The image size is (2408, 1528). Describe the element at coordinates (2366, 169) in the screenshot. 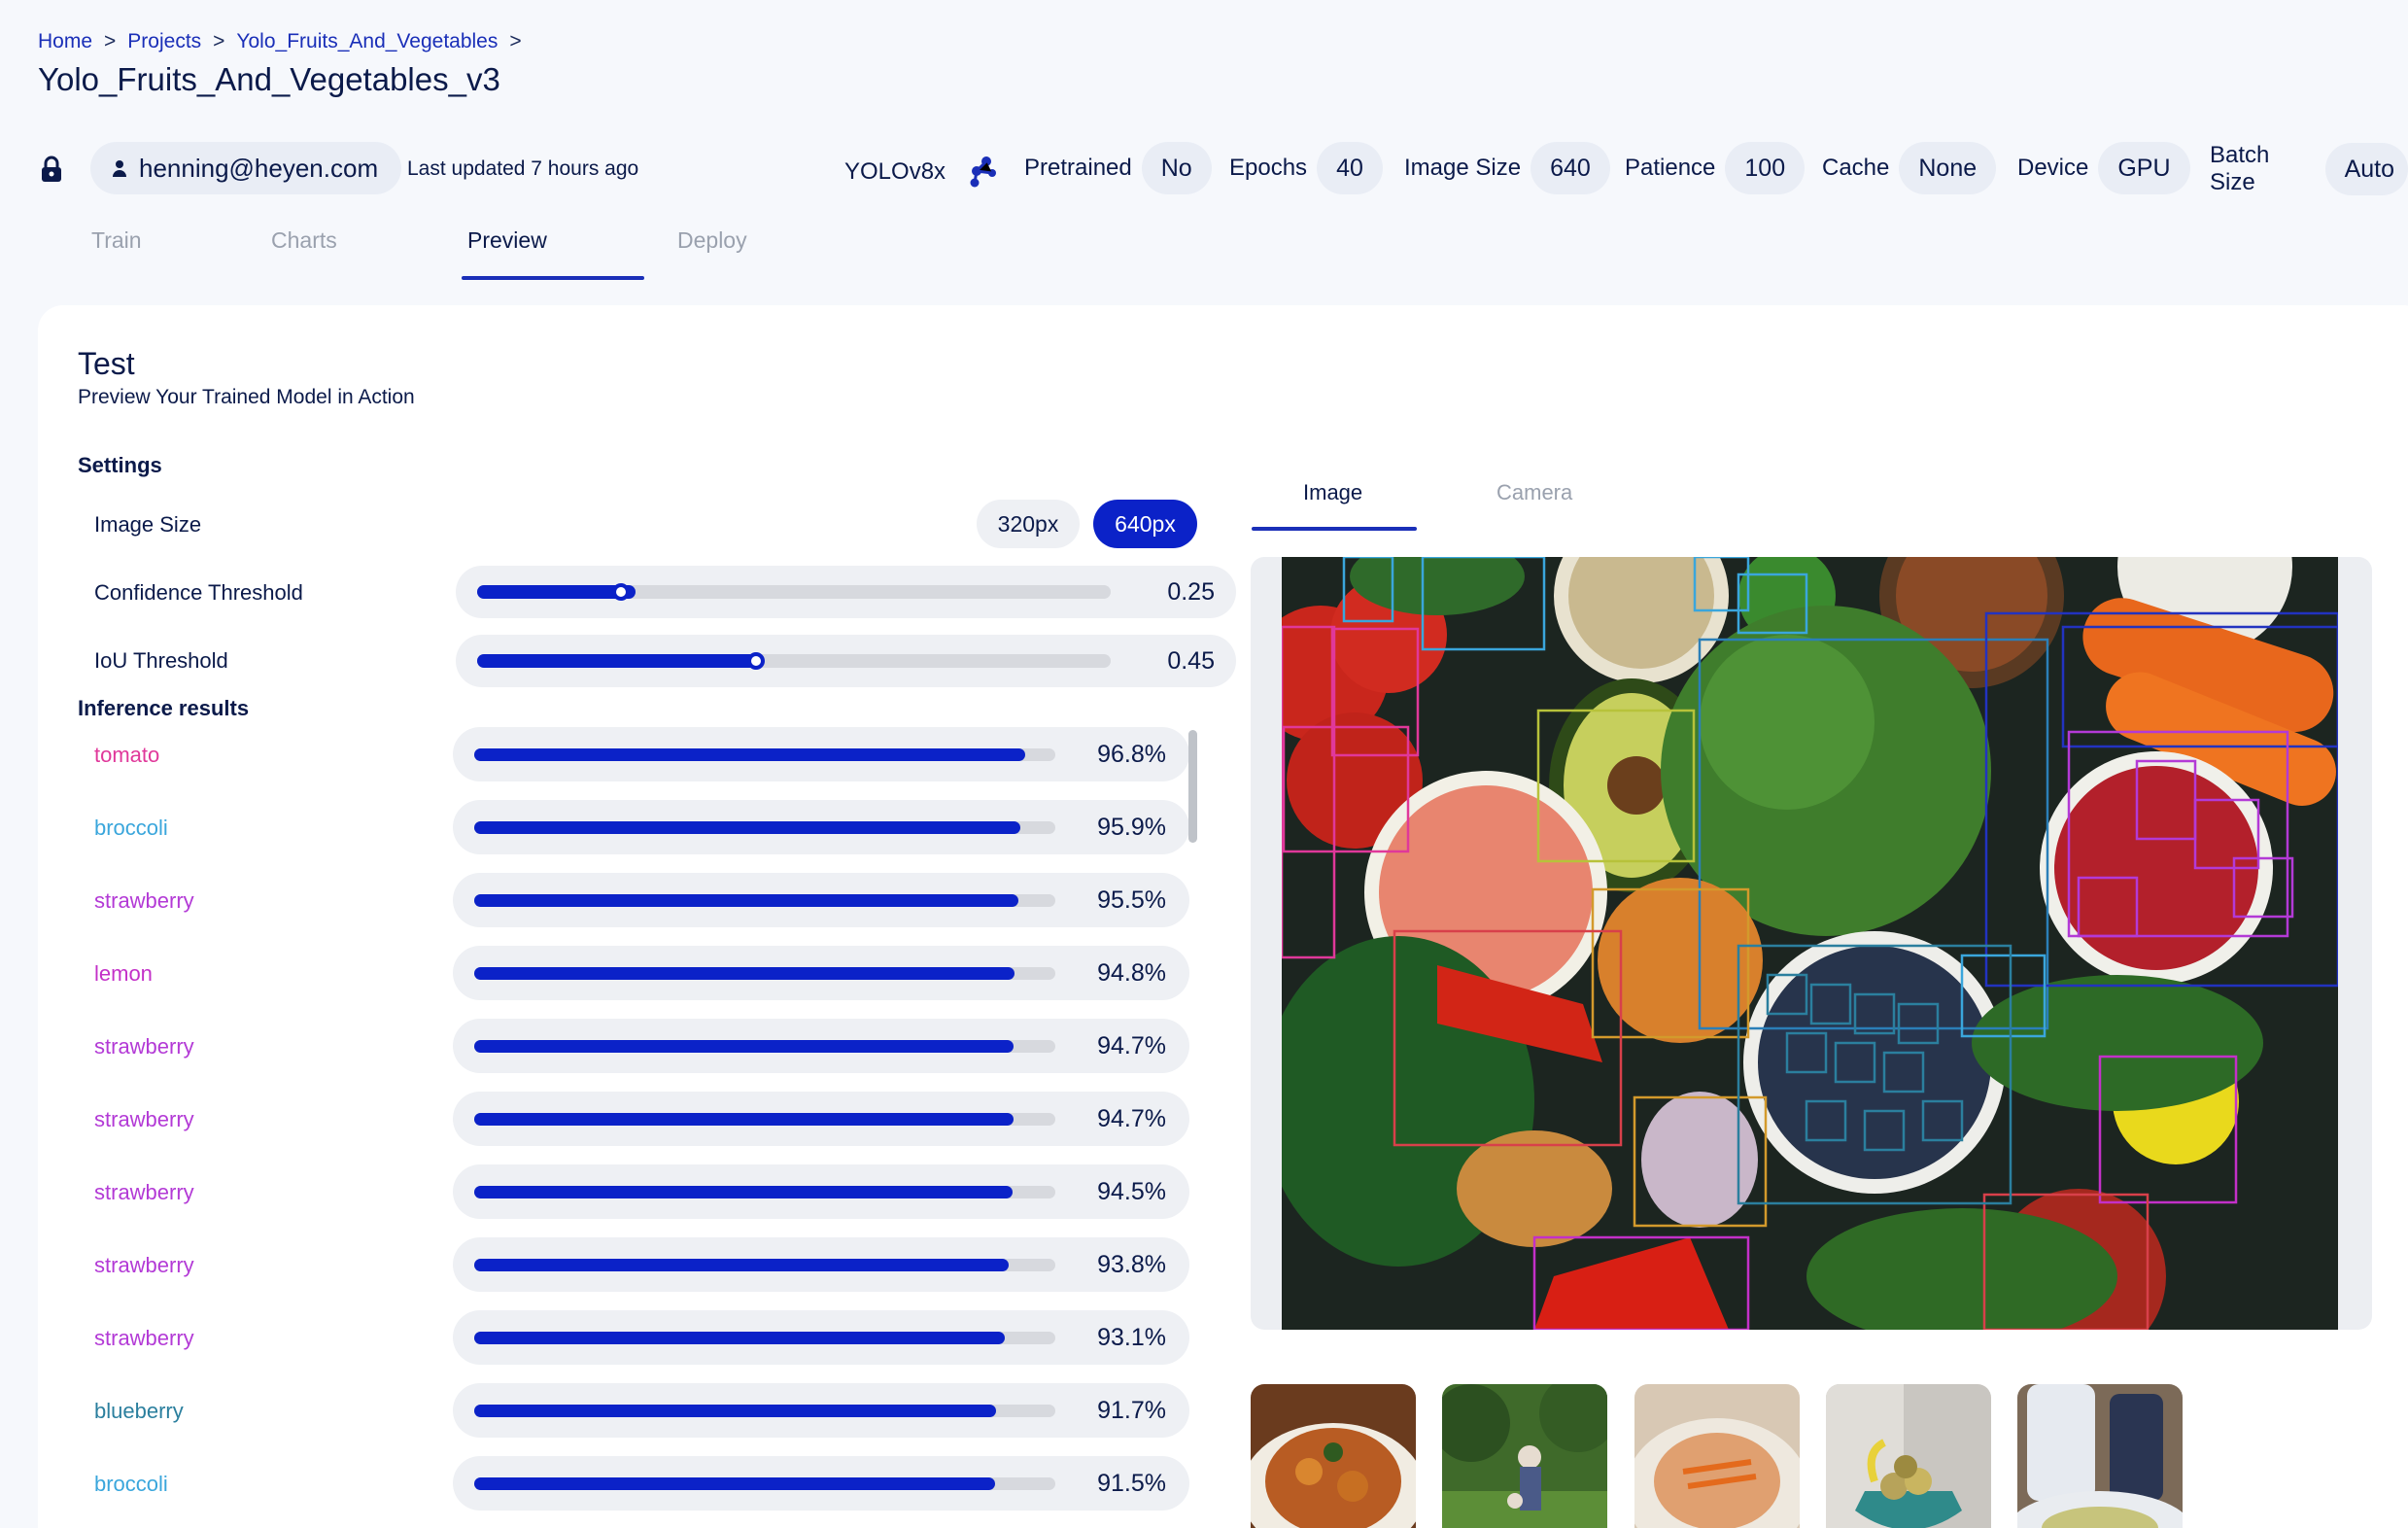

I see `config-value: Auto` at that location.